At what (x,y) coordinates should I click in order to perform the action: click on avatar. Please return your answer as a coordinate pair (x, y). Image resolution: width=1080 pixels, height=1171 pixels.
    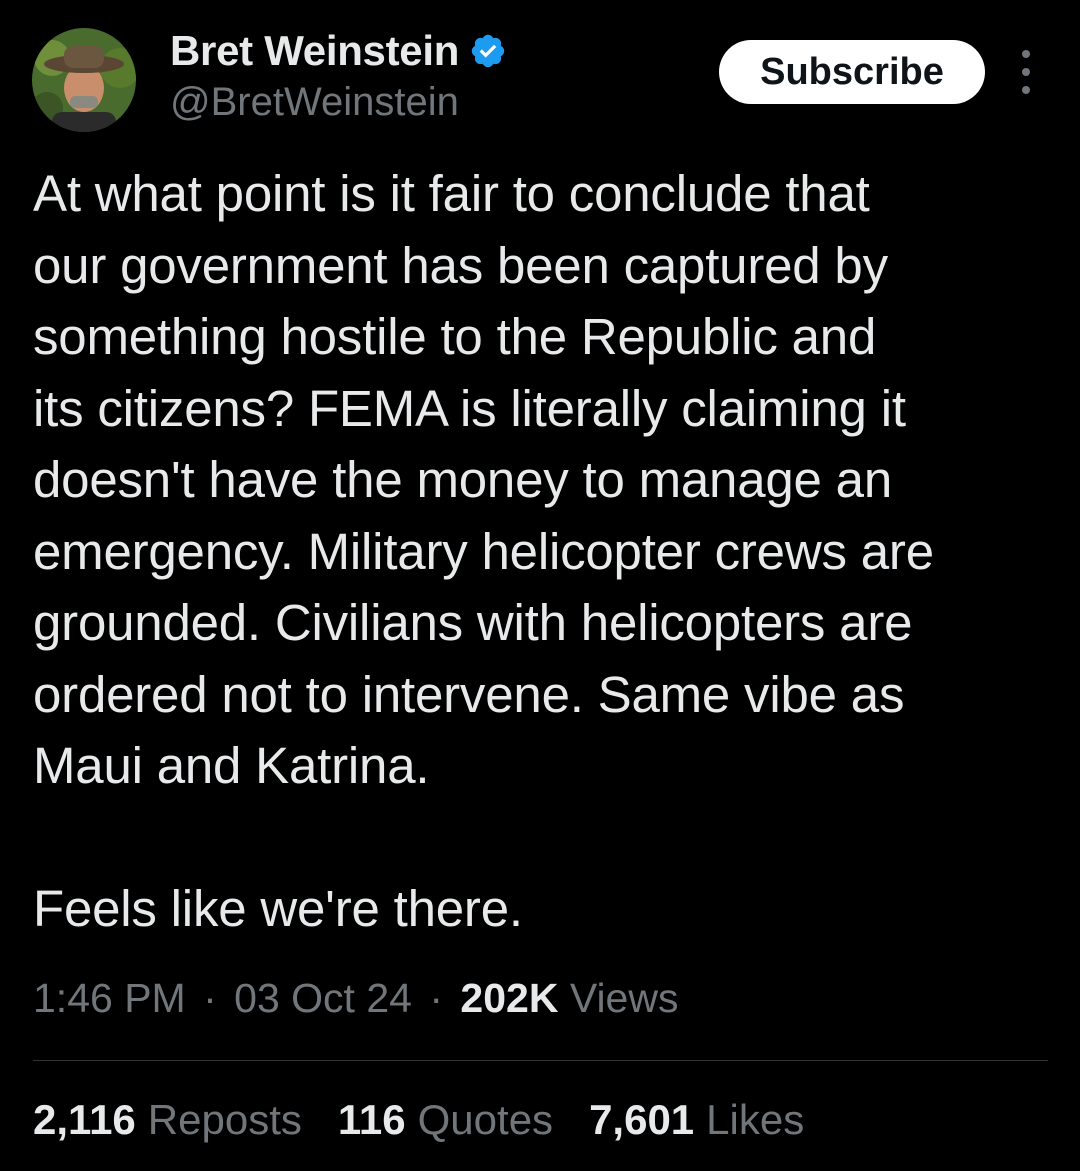
    Looking at the image, I should click on (84, 80).